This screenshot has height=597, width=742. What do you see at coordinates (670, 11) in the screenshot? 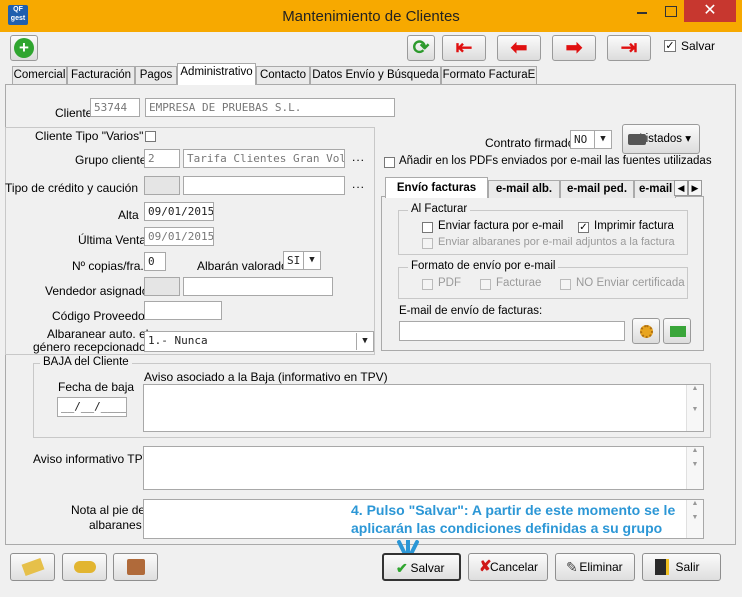
I see `maximize-button` at bounding box center [670, 11].